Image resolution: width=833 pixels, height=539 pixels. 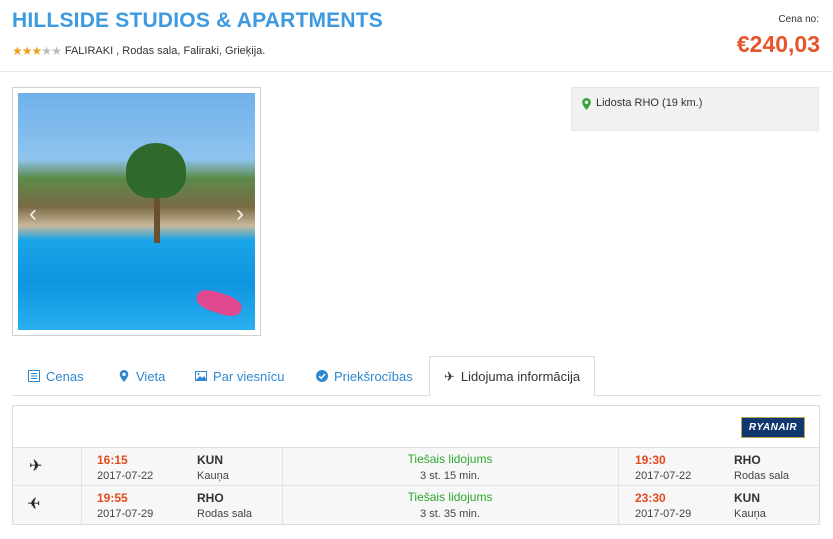 I want to click on plane-icon: ✈, so click(x=449, y=376).